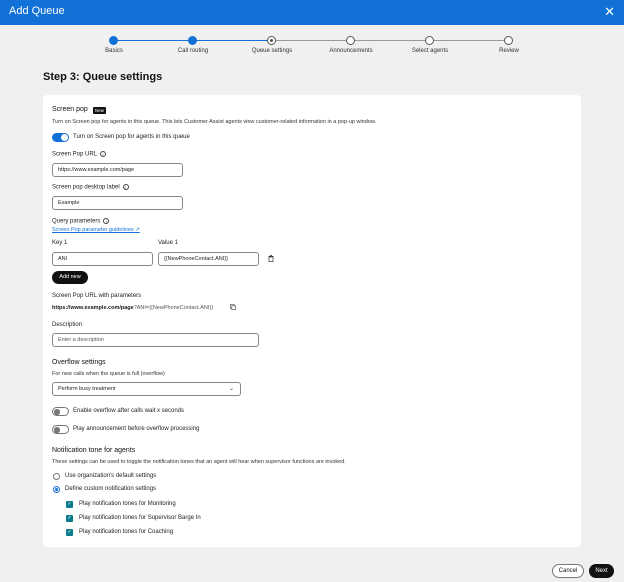 Image resolution: width=624 pixels, height=582 pixels. What do you see at coordinates (60, 411) in the screenshot?
I see `overflow-wait-toggle` at bounding box center [60, 411].